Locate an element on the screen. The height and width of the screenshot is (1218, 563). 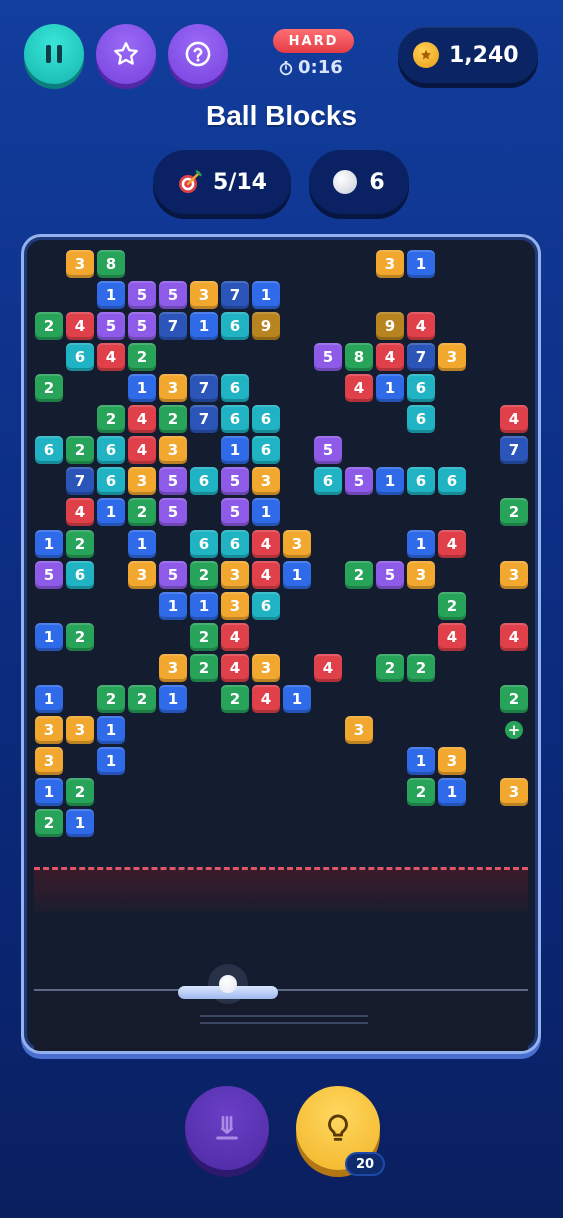
coin-counter: 1,240 is located at coordinates (468, 55).